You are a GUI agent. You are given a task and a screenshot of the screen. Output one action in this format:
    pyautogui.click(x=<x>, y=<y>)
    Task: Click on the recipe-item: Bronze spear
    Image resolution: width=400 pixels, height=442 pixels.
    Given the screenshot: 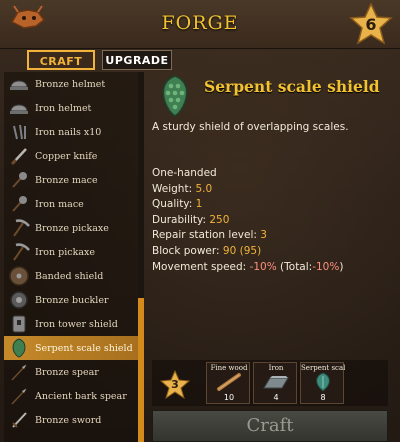 What is the action you would take?
    pyautogui.click(x=71, y=372)
    